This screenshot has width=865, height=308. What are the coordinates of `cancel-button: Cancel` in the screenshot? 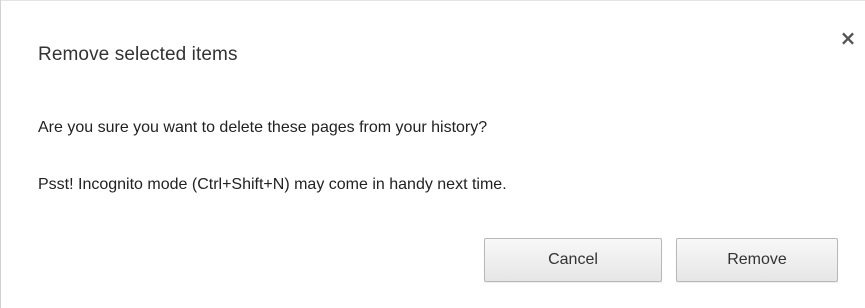 It's located at (573, 260).